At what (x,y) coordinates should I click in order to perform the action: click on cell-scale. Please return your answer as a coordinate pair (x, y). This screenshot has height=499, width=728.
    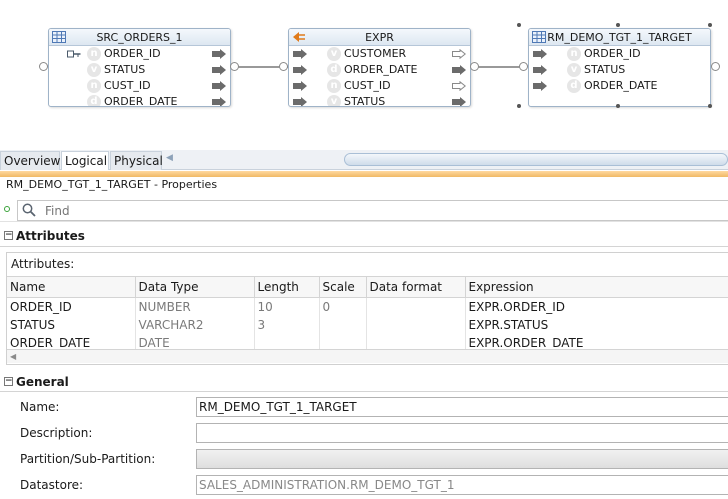
    Looking at the image, I should click on (343, 324).